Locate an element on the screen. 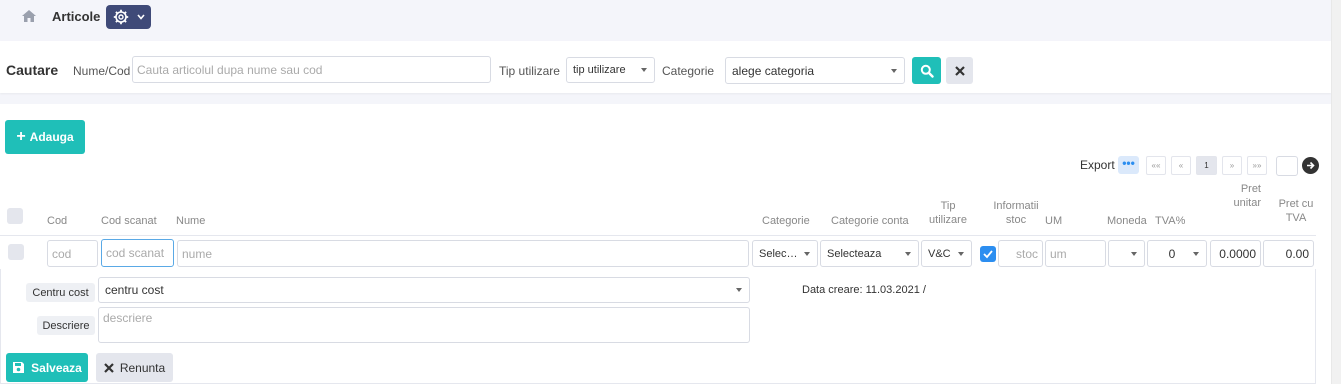 This screenshot has height=384, width=1341. col-header-categorie: Categorie is located at coordinates (786, 221).